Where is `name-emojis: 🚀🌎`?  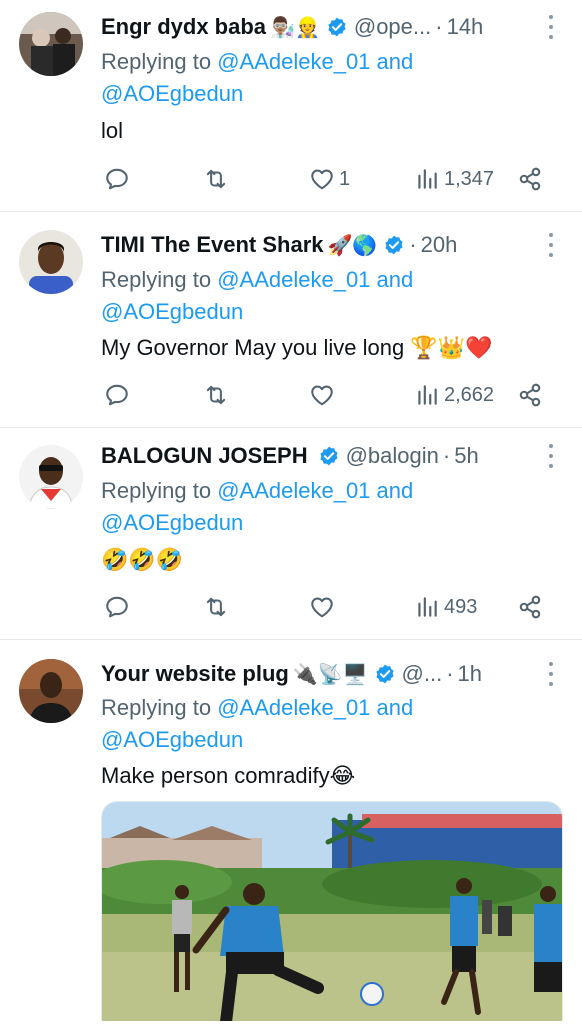
name-emojis: 🚀🌎 is located at coordinates (352, 245).